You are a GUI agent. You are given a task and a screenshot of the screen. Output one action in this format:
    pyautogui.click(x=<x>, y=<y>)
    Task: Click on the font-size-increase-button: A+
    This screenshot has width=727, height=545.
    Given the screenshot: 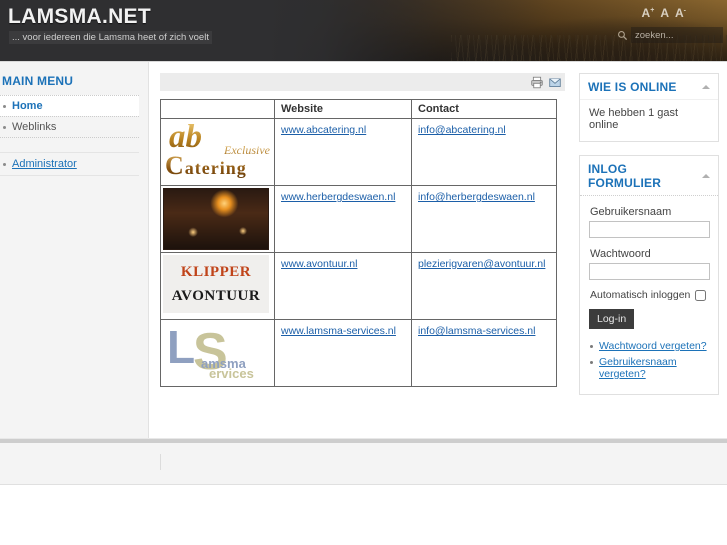 What is the action you would take?
    pyautogui.click(x=648, y=13)
    